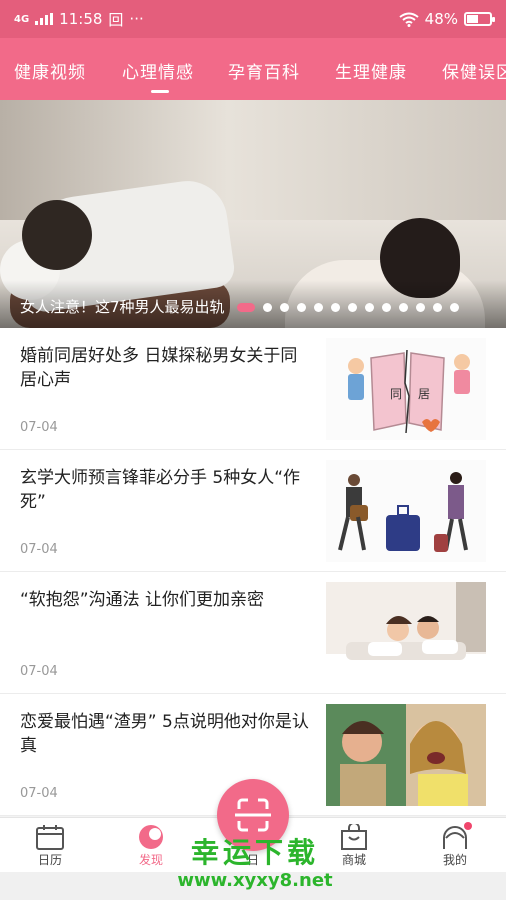 This screenshot has width=506, height=900. I want to click on watermark-url: www.xyxy8.net, so click(255, 880).